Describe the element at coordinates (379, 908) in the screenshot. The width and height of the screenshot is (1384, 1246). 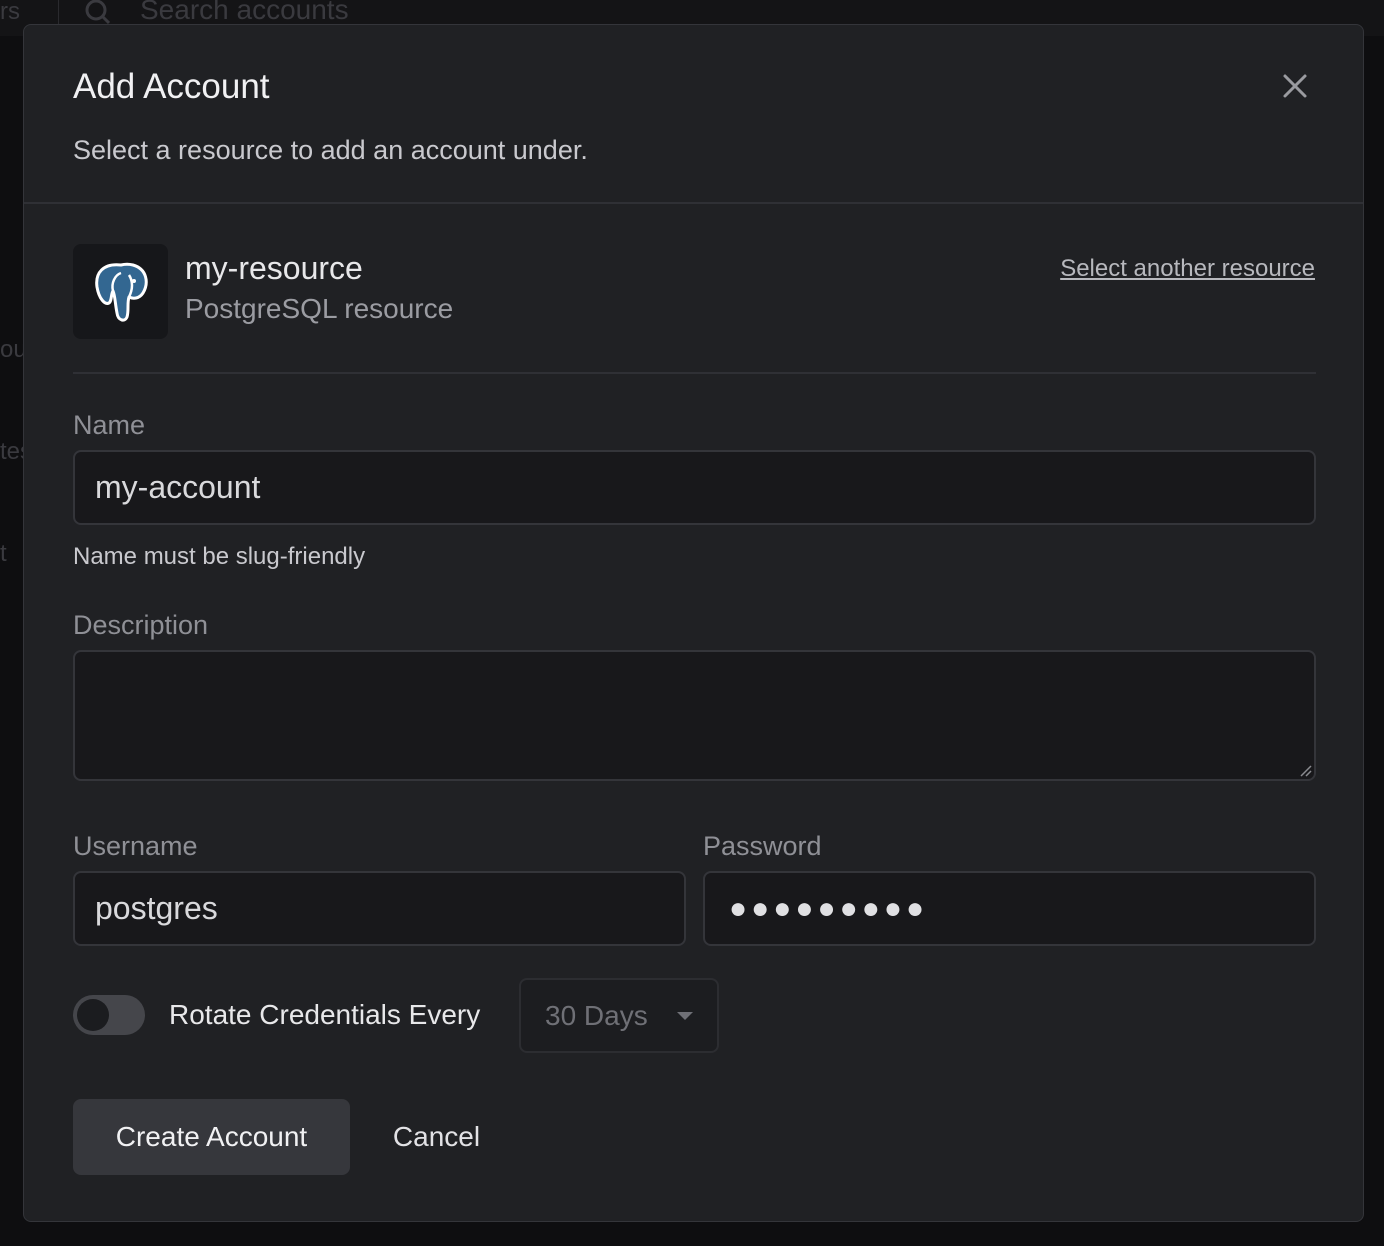
I see `username-input: postgres` at that location.